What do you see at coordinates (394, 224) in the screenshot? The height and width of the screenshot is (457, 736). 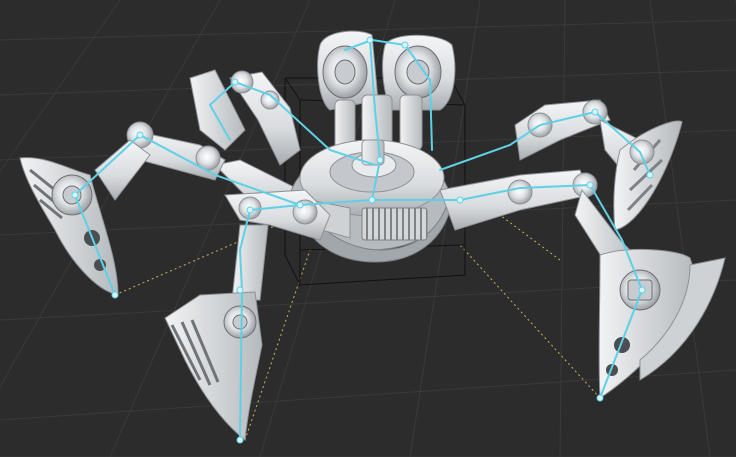 I see `body-vent-grille` at bounding box center [394, 224].